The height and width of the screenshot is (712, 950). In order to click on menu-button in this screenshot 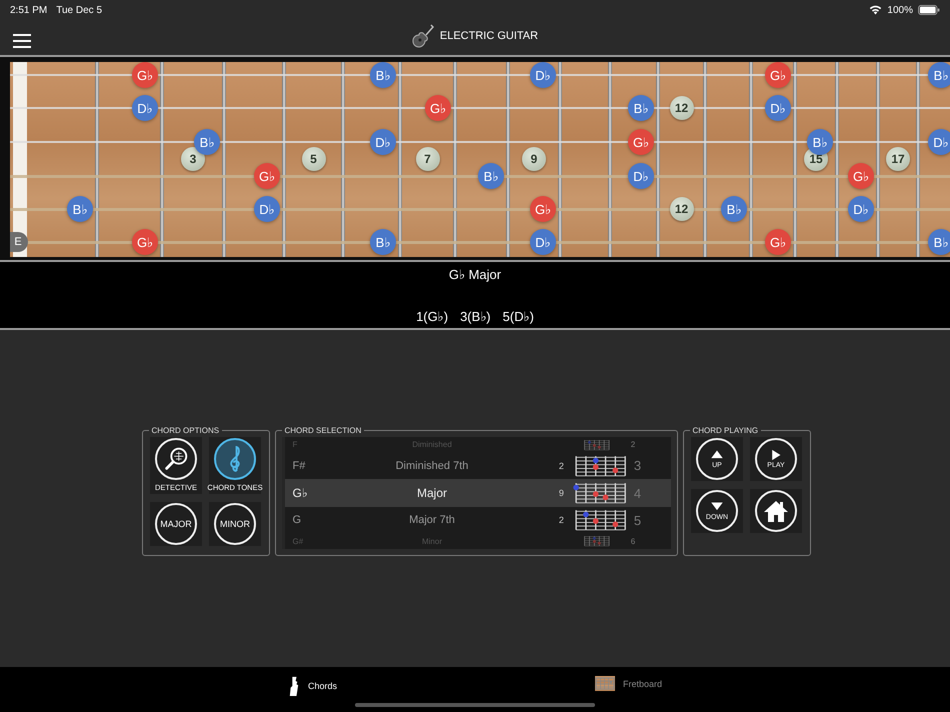, I will do `click(22, 41)`.